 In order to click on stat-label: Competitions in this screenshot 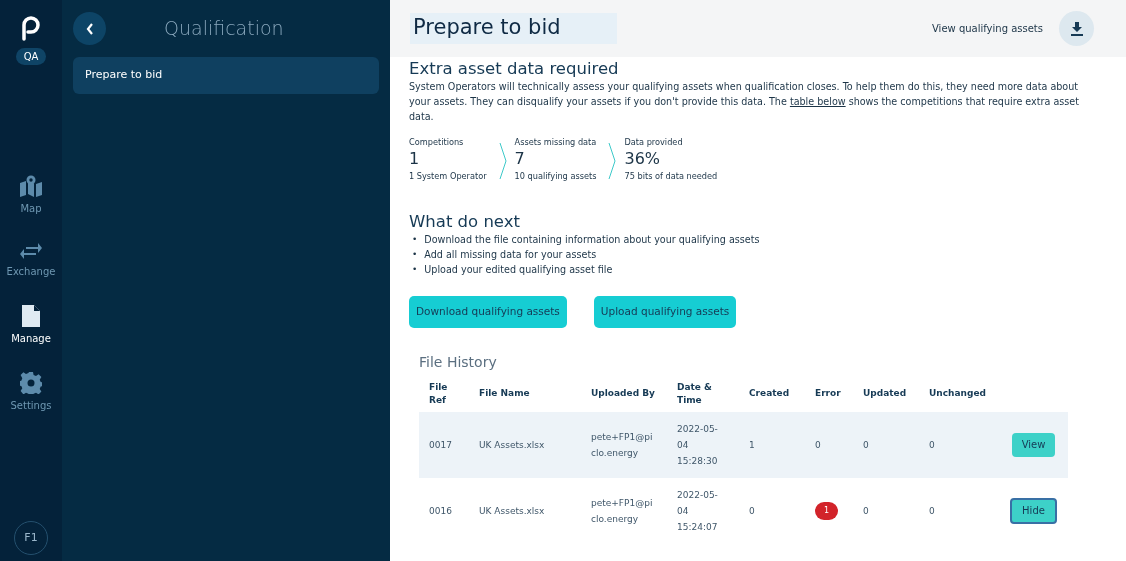, I will do `click(437, 142)`.